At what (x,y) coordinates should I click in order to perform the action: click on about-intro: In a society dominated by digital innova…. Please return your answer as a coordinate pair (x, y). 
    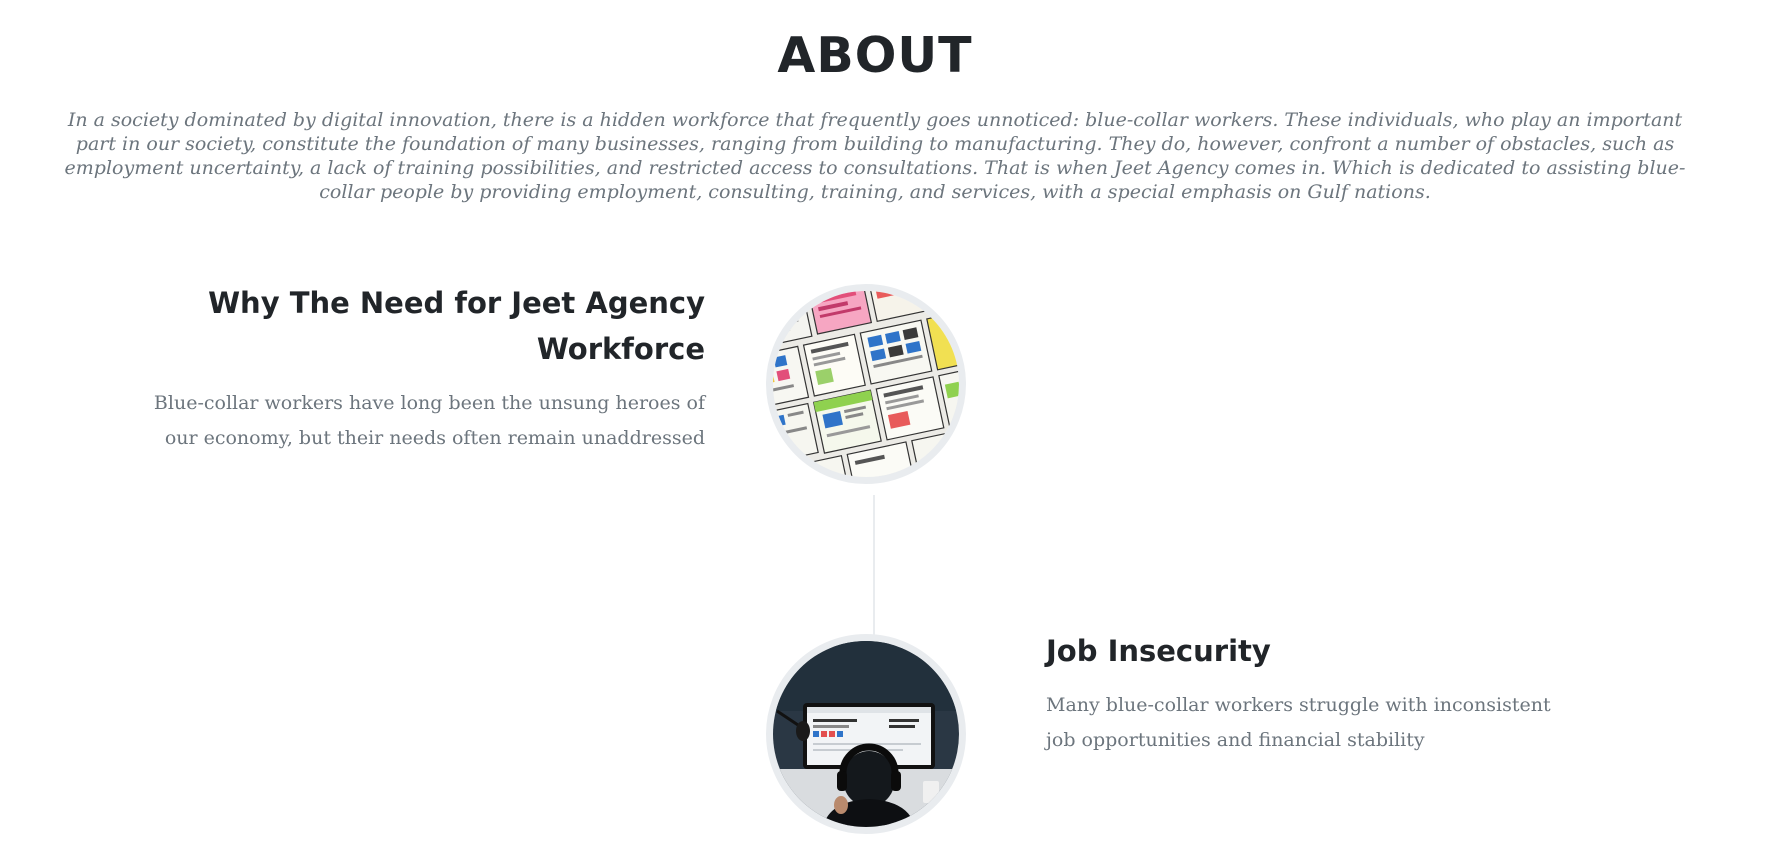
    Looking at the image, I should click on (875, 156).